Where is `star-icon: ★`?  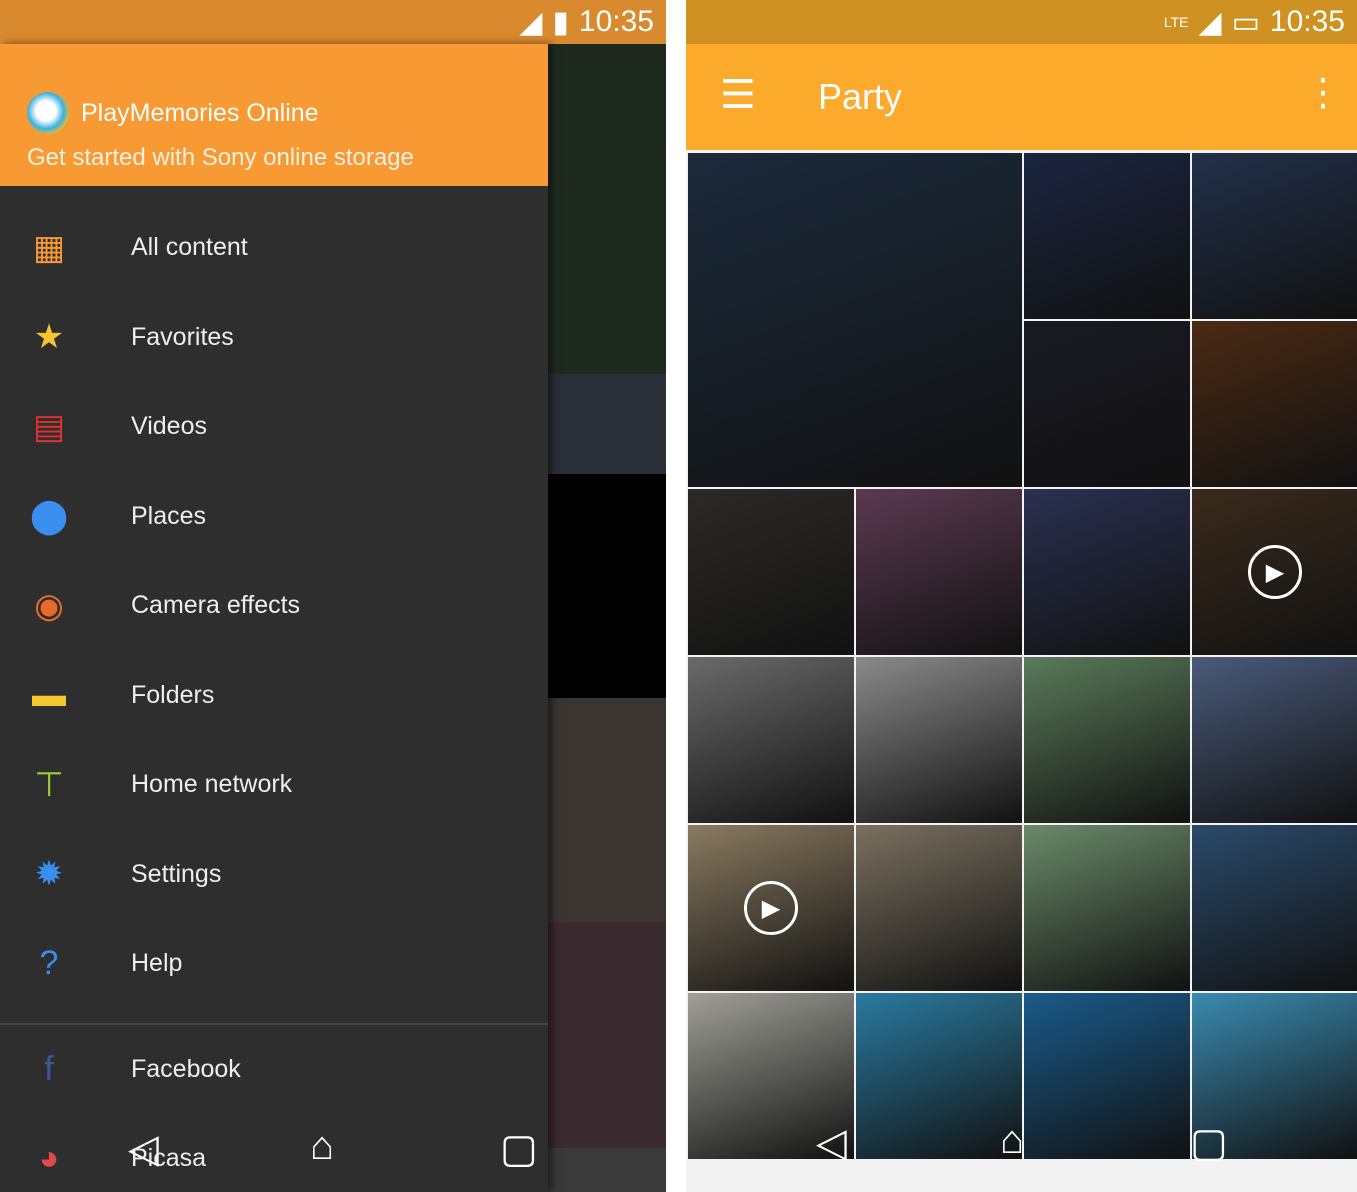 star-icon: ★ is located at coordinates (49, 337).